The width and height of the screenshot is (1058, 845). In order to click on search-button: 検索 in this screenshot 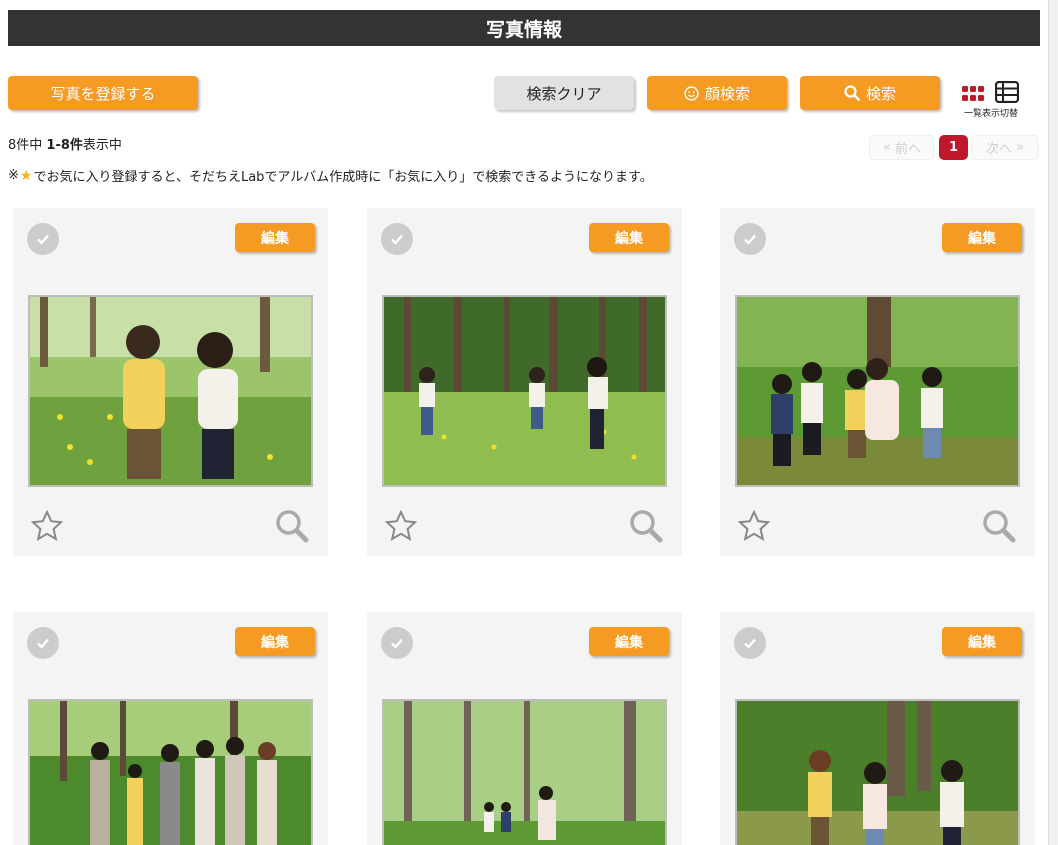, I will do `click(870, 93)`.